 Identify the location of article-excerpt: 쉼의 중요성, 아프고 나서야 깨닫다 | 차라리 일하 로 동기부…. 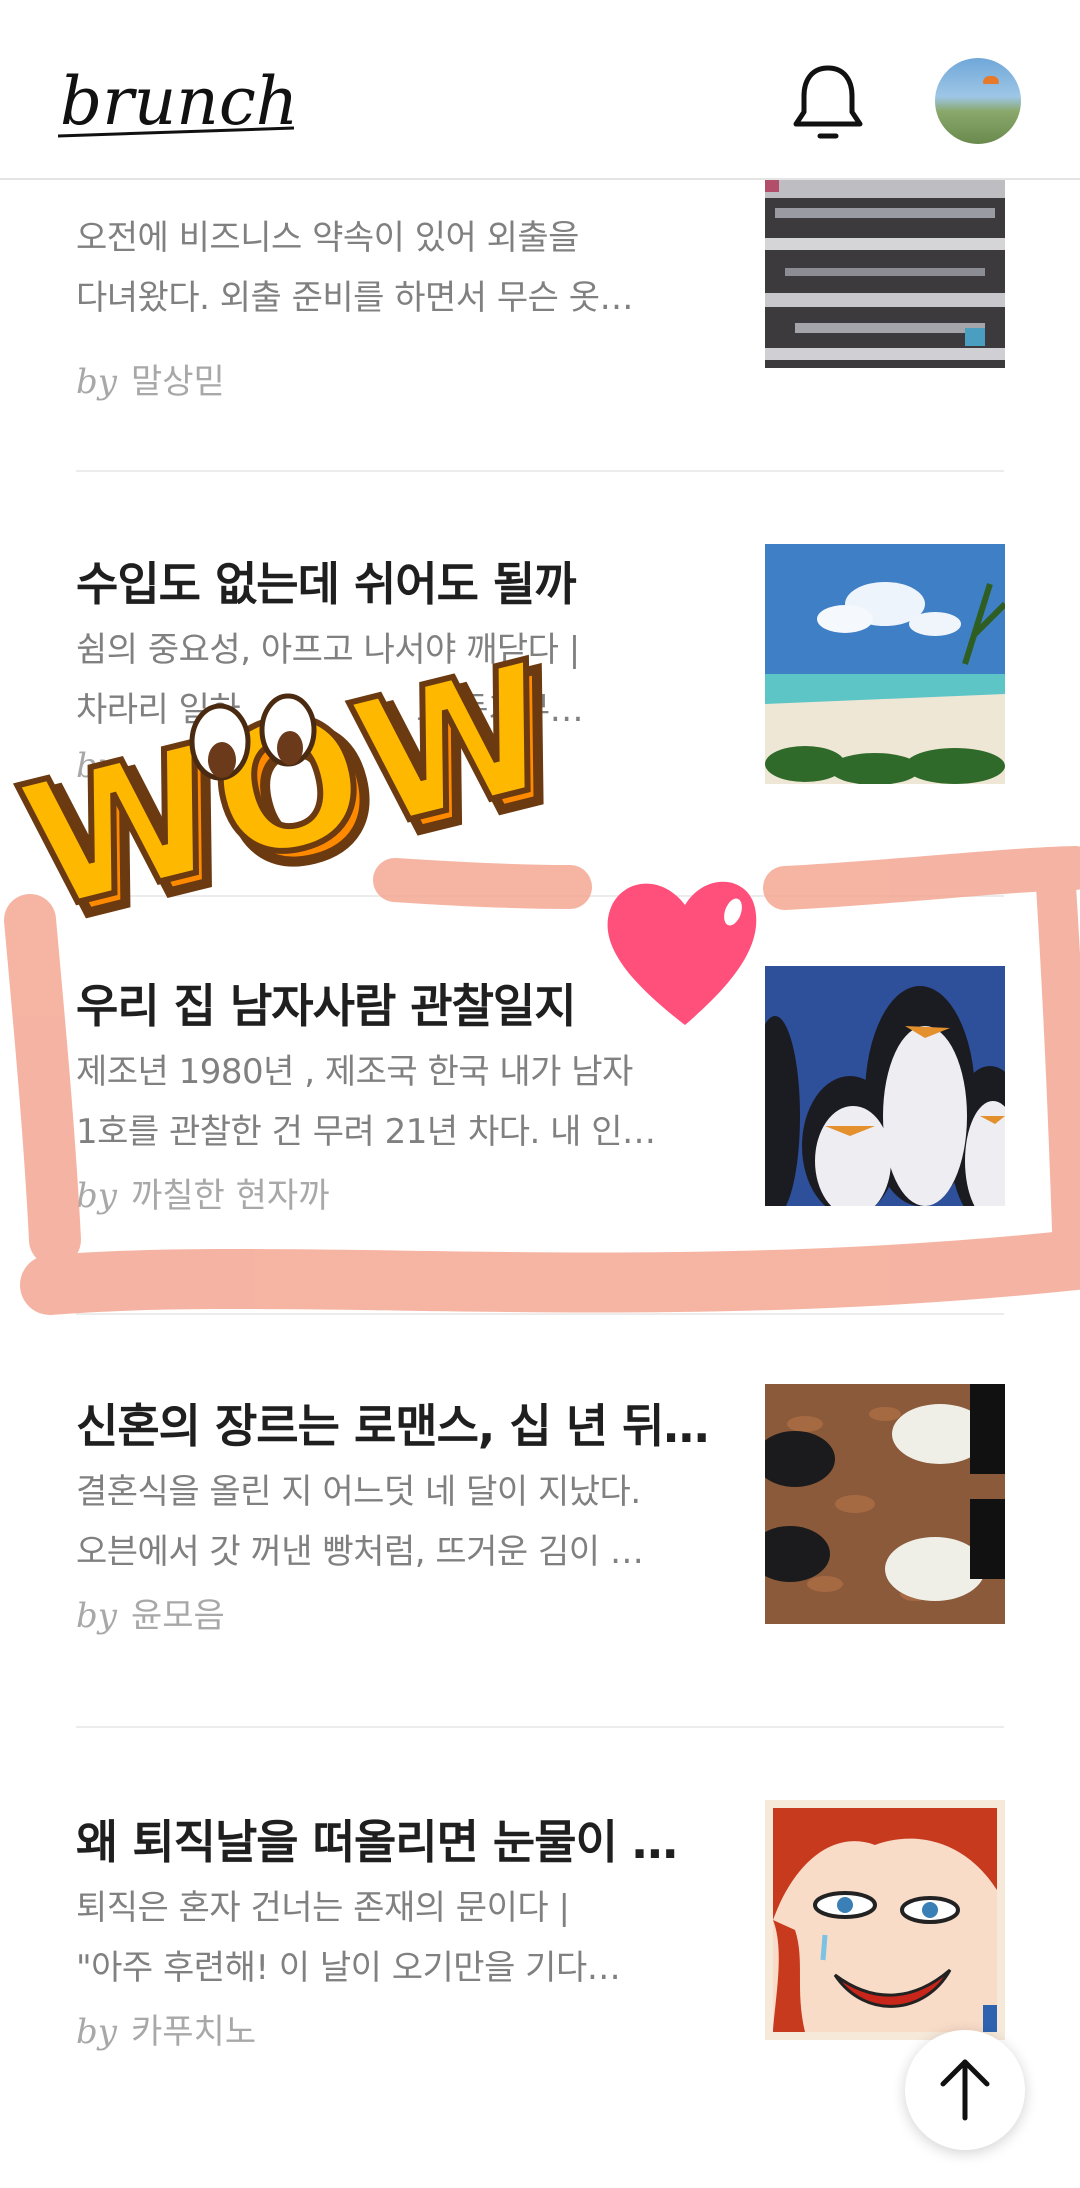
(330, 680).